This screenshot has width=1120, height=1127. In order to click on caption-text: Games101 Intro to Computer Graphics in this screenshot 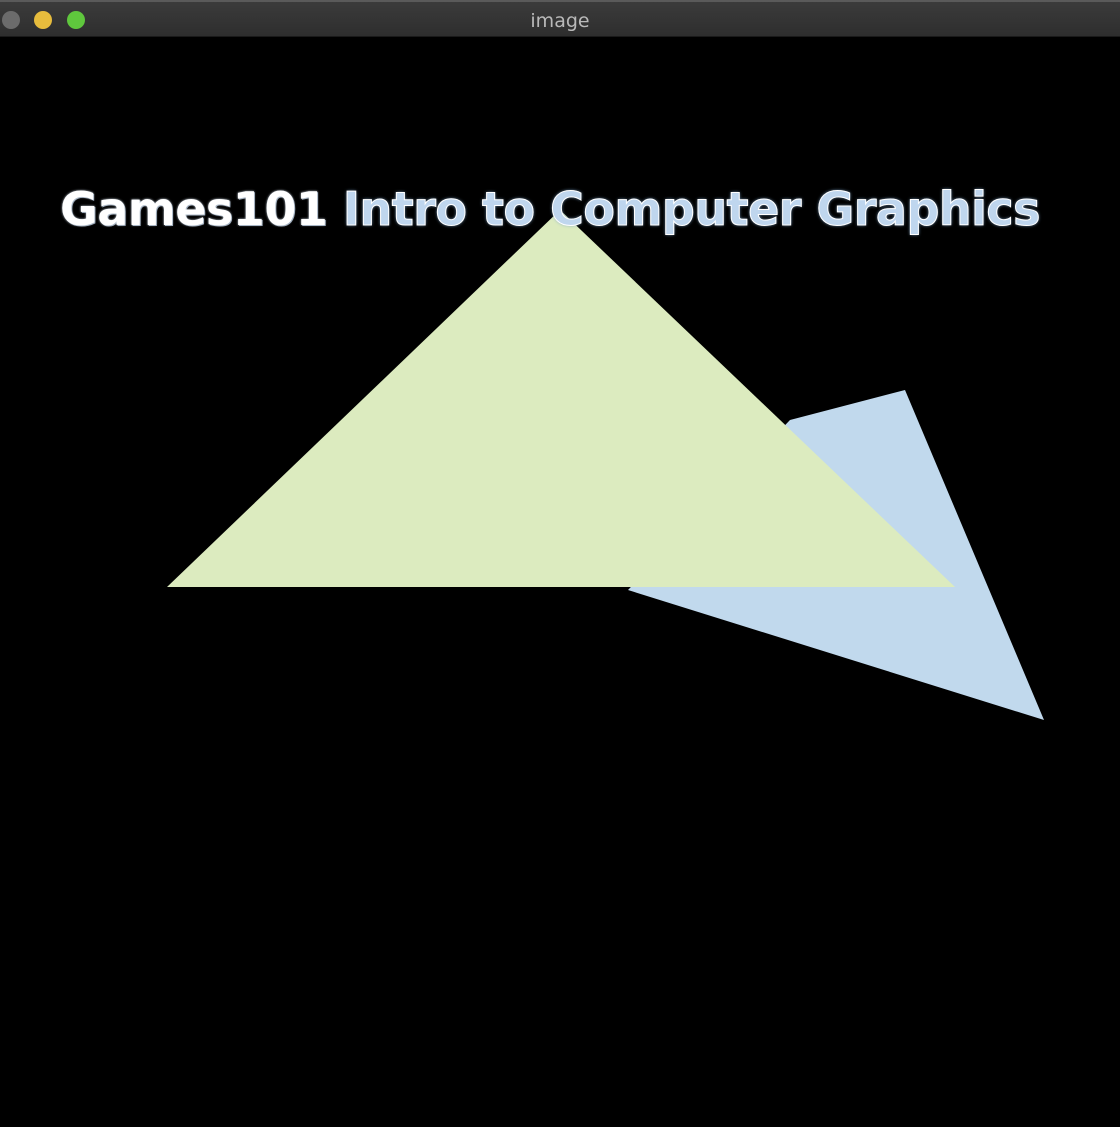, I will do `click(550, 209)`.